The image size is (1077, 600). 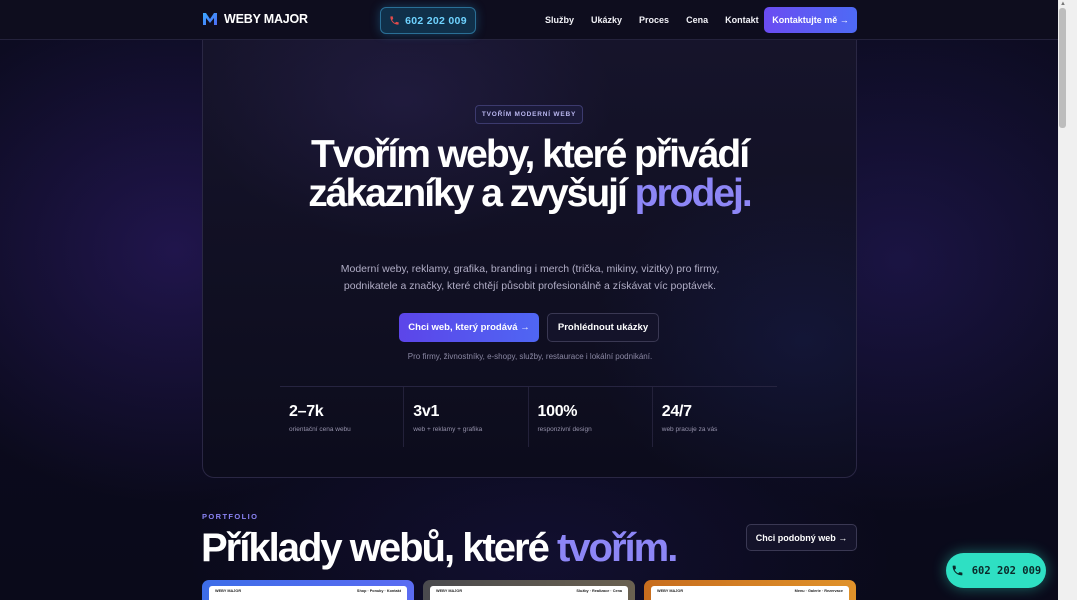 I want to click on nav-link-sluzby: Služby, so click(x=559, y=20).